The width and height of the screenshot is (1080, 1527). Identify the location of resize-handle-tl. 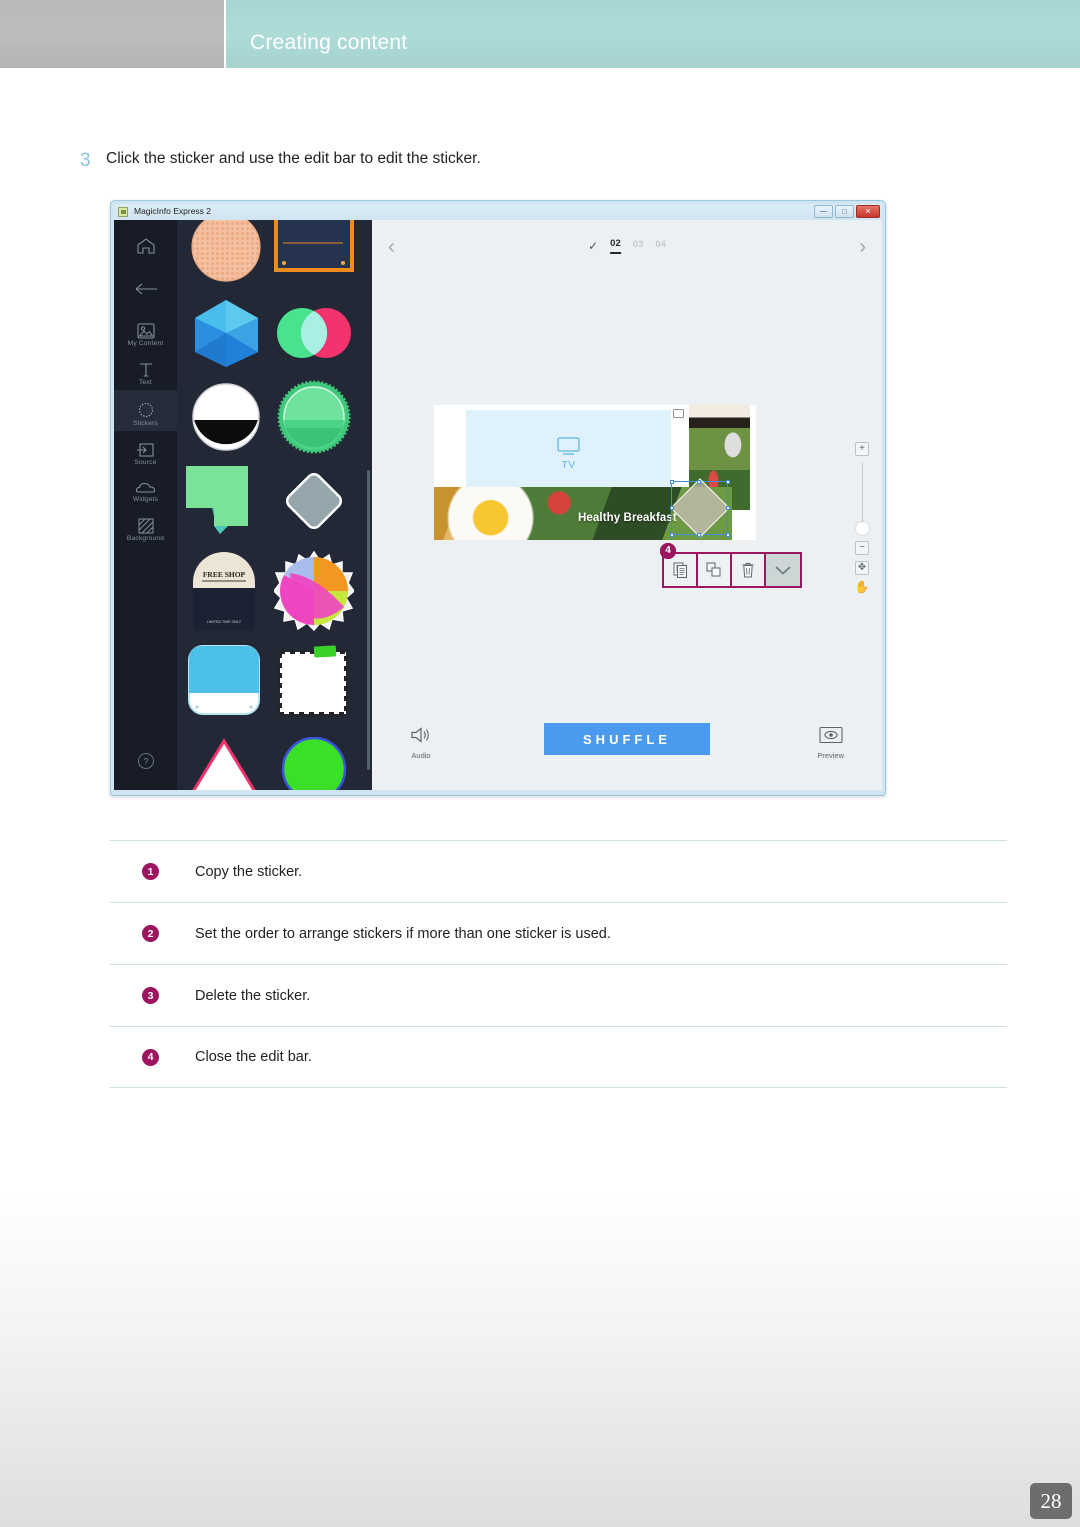
(671, 481).